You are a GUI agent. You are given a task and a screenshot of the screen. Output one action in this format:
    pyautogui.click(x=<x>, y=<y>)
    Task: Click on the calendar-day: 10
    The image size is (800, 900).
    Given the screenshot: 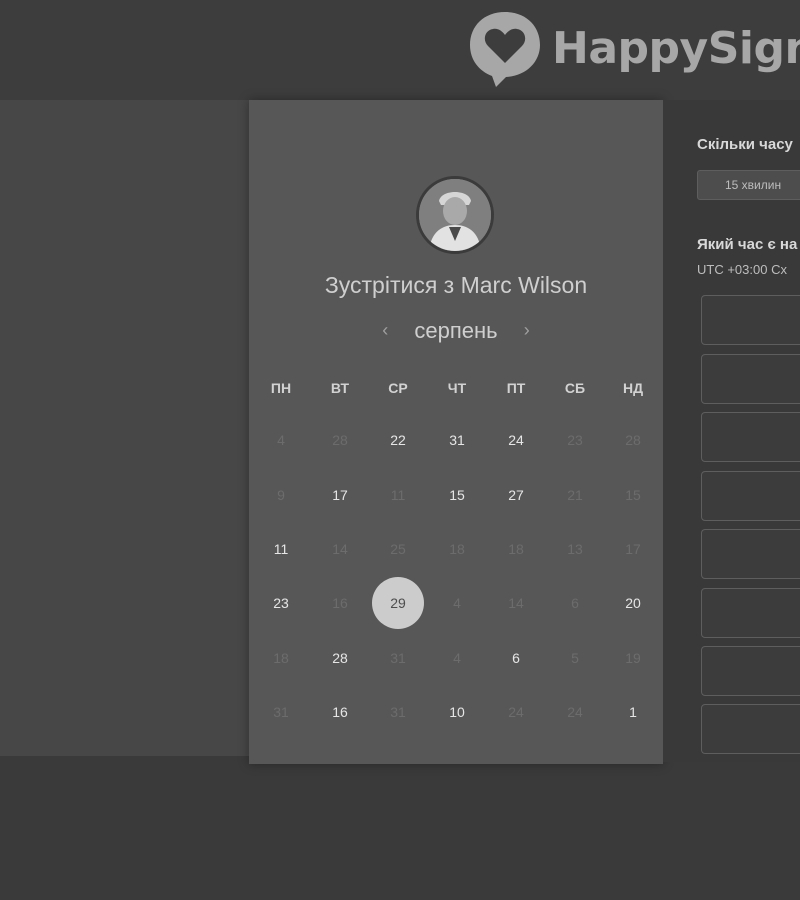 What is the action you would take?
    pyautogui.click(x=457, y=712)
    